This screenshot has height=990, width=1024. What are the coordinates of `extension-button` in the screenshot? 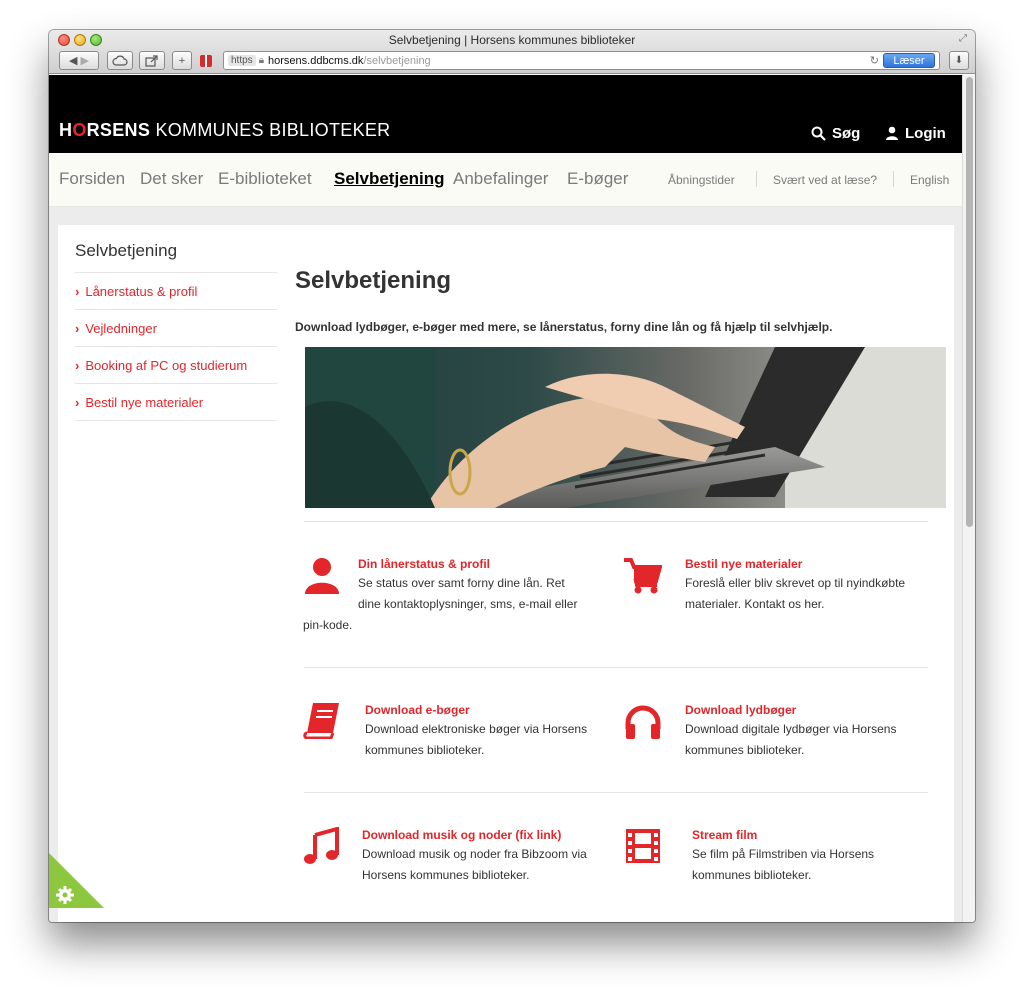 It's located at (206, 60).